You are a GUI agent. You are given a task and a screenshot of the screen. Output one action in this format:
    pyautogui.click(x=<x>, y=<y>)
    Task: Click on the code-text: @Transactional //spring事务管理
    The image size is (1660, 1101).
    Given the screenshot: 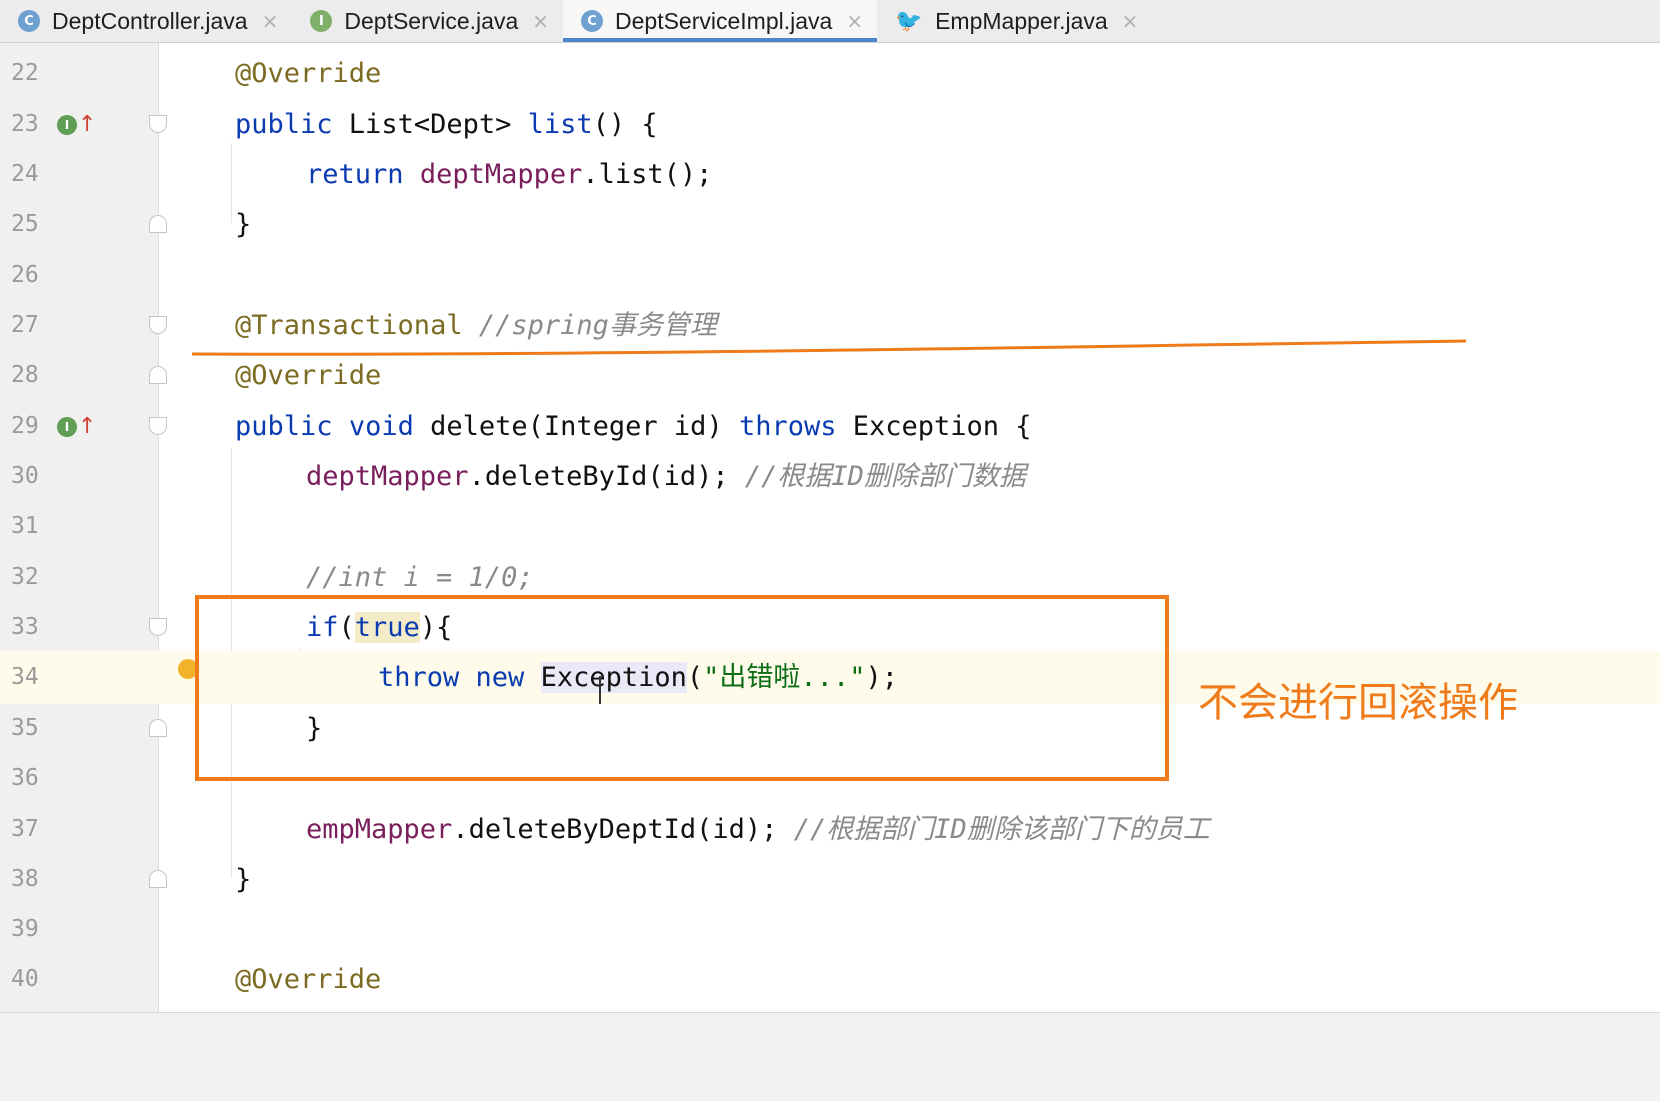 What is the action you would take?
    pyautogui.click(x=476, y=325)
    